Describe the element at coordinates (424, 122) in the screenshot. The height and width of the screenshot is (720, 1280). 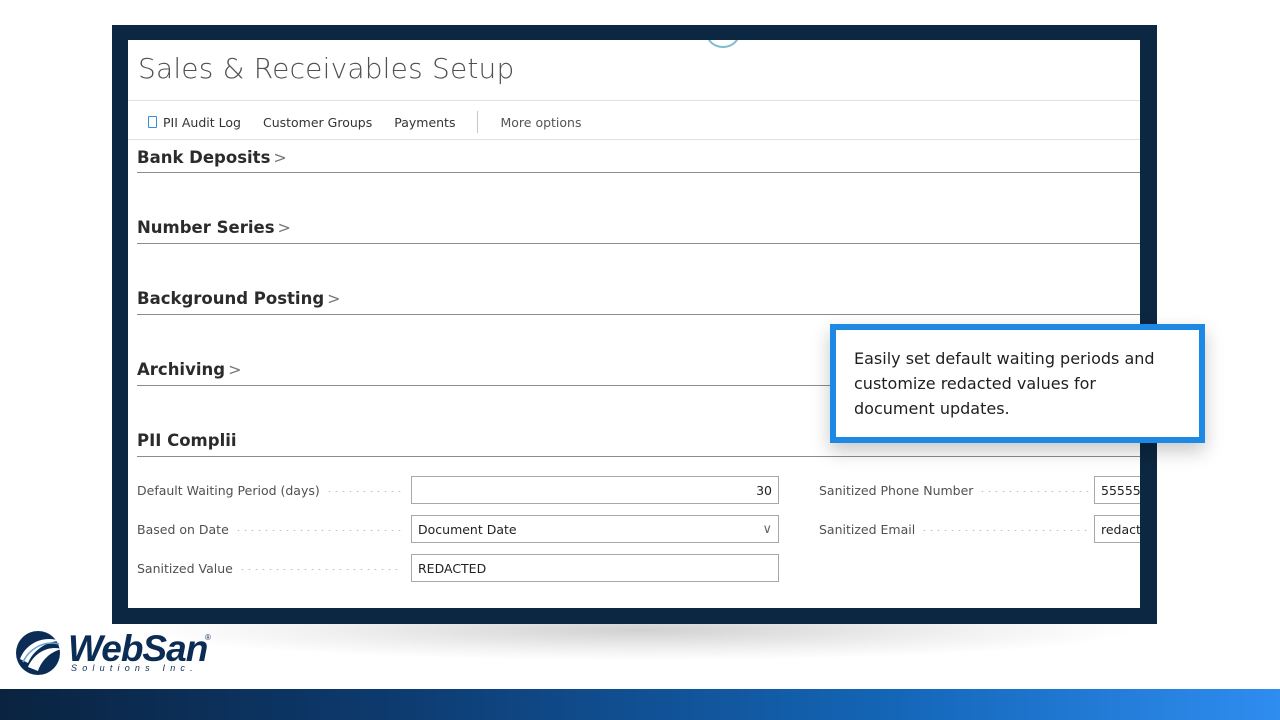
I see `payments-action: Payments` at that location.